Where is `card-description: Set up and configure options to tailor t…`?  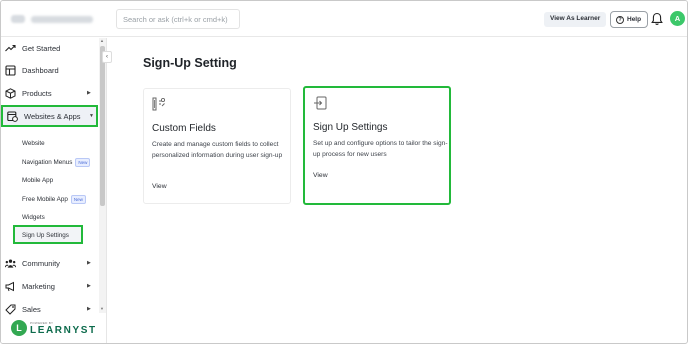
card-description: Set up and configure options to tailor t… is located at coordinates (380, 149).